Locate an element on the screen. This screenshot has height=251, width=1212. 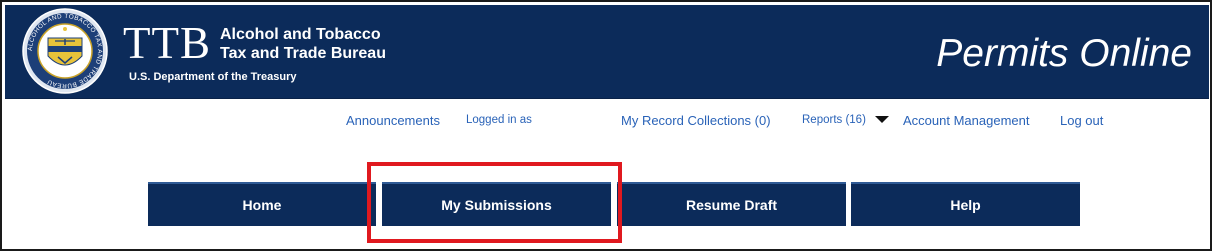
nav-home-button: Home is located at coordinates (262, 204).